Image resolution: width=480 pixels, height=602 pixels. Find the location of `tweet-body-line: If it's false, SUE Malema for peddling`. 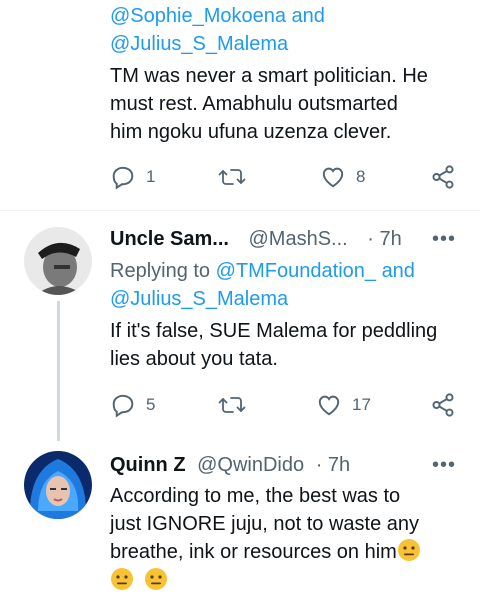

tweet-body-line: If it's false, SUE Malema for peddling is located at coordinates (274, 331).